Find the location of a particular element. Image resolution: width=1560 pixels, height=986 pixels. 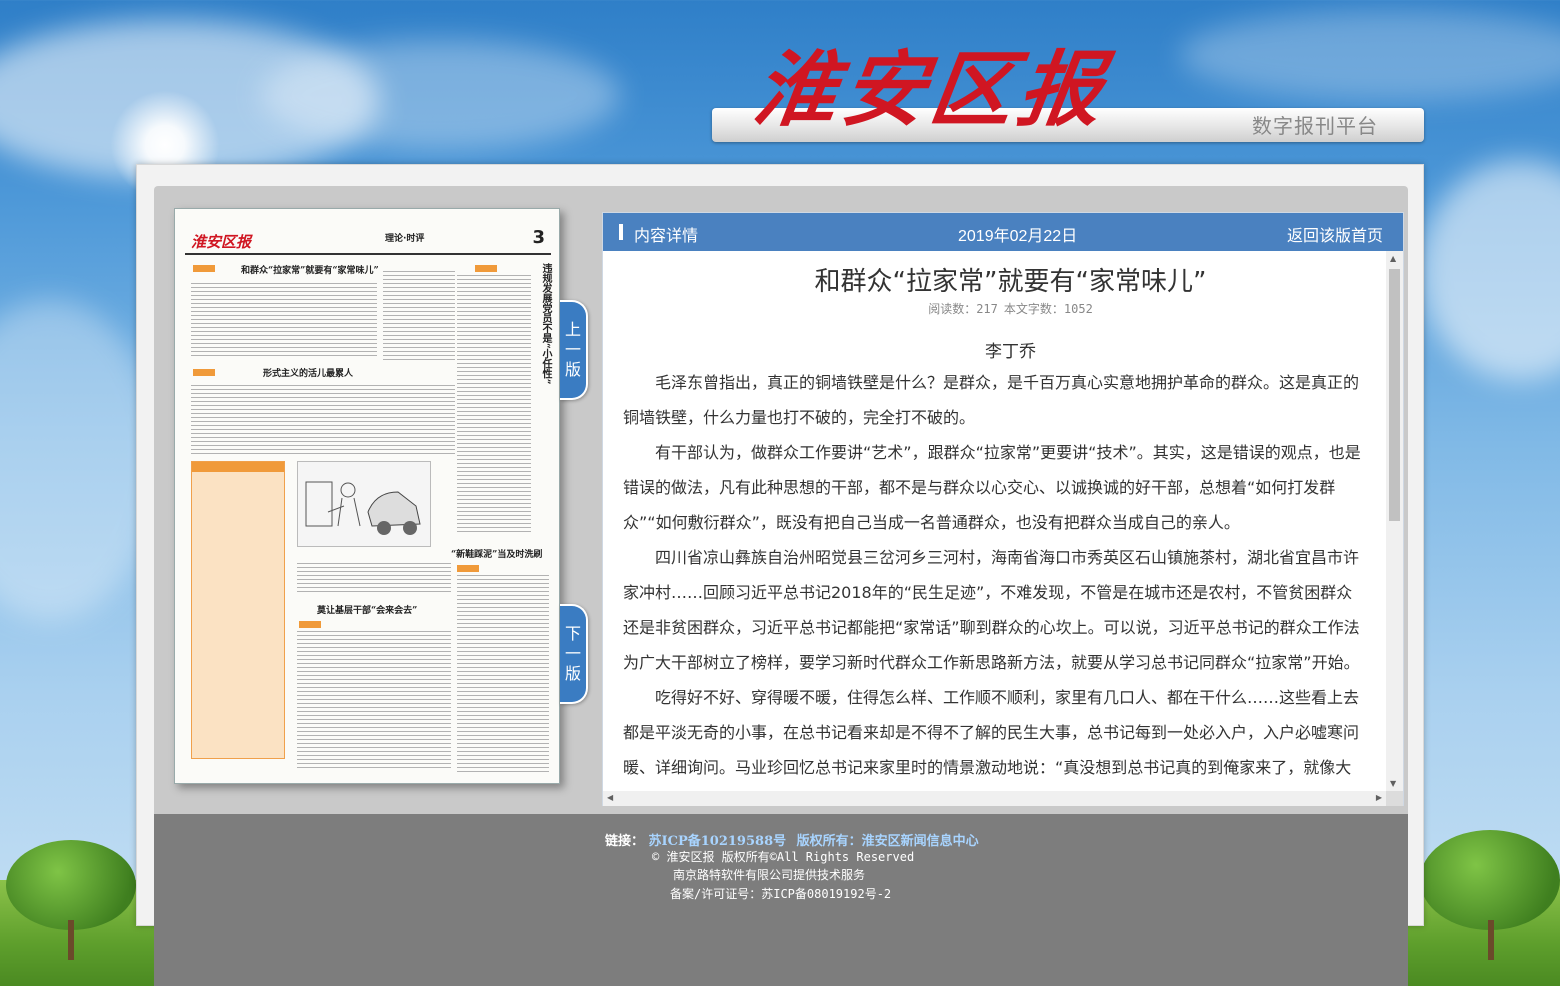

article-meta: 阅读数：217 本文字数：1052 is located at coordinates (1003, 308).